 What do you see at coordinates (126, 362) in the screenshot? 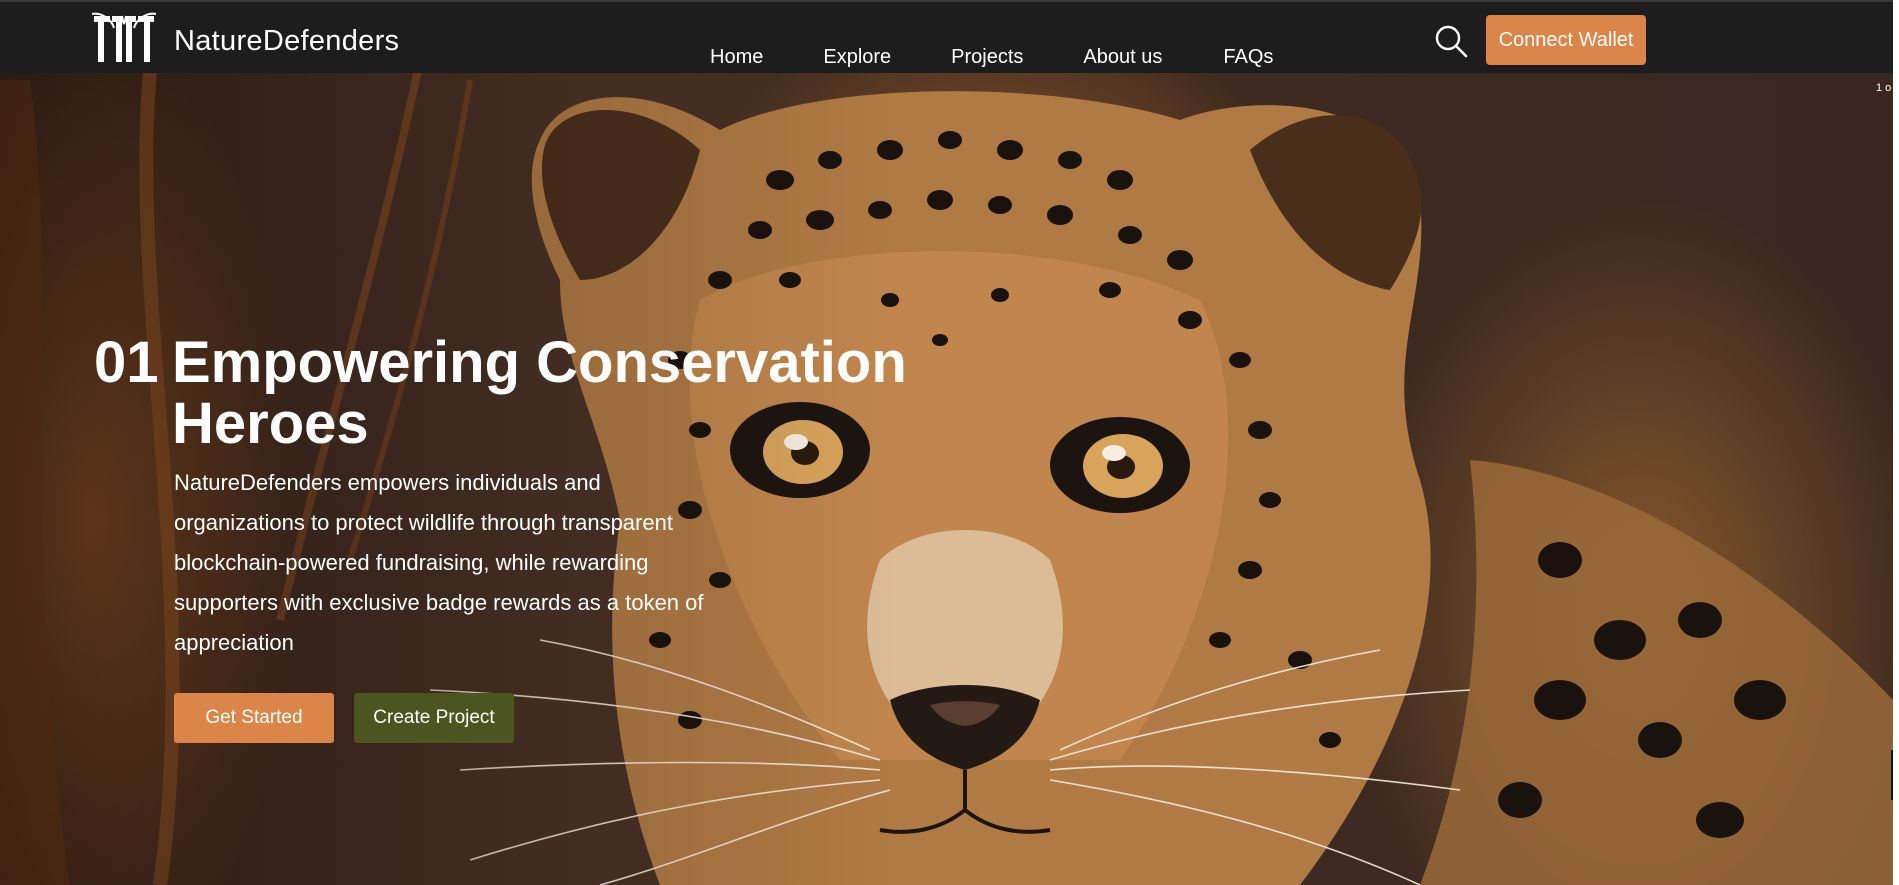
I see `slide-number: 01` at bounding box center [126, 362].